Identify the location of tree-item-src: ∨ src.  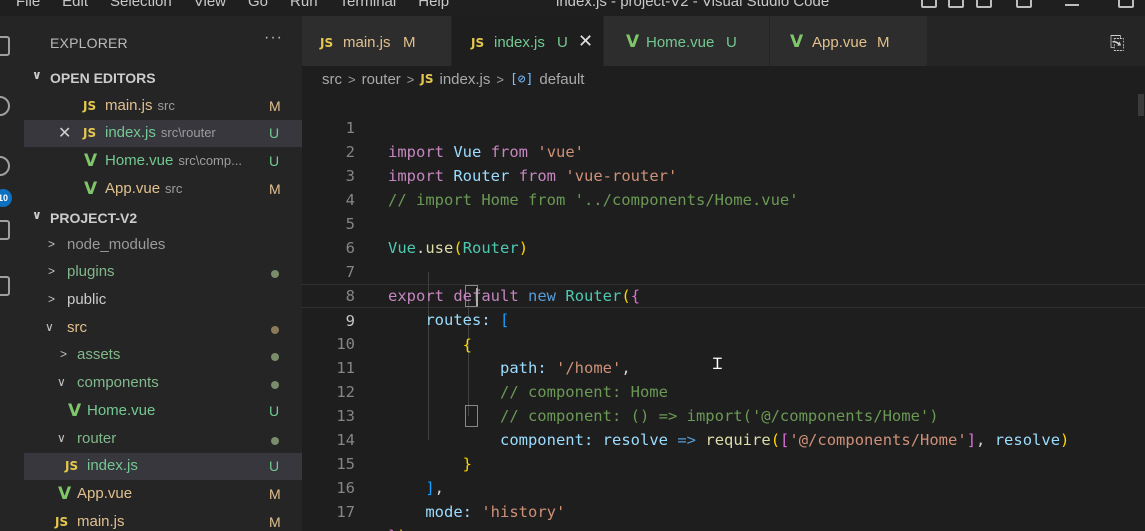
(163, 328).